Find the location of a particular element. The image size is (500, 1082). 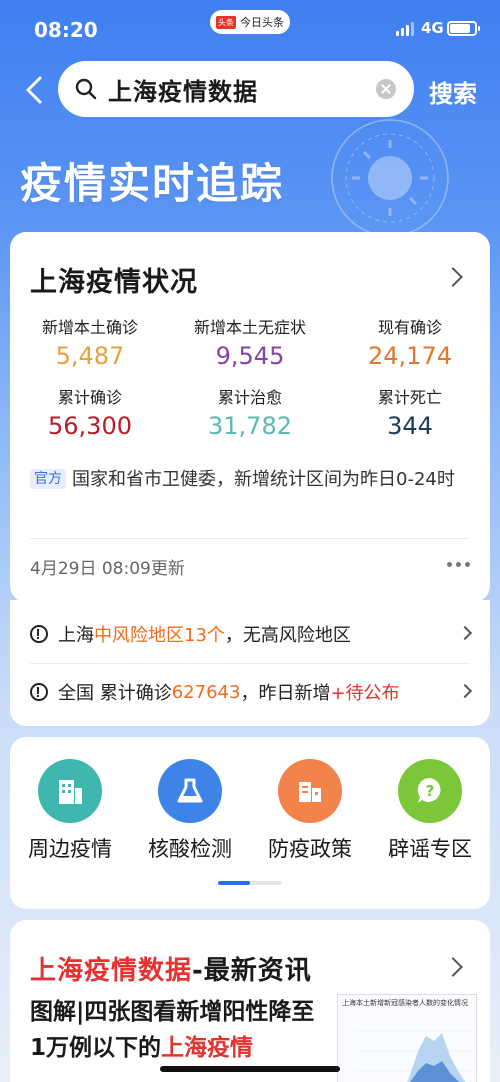

service-policy: 防疫政策 is located at coordinates (310, 811).